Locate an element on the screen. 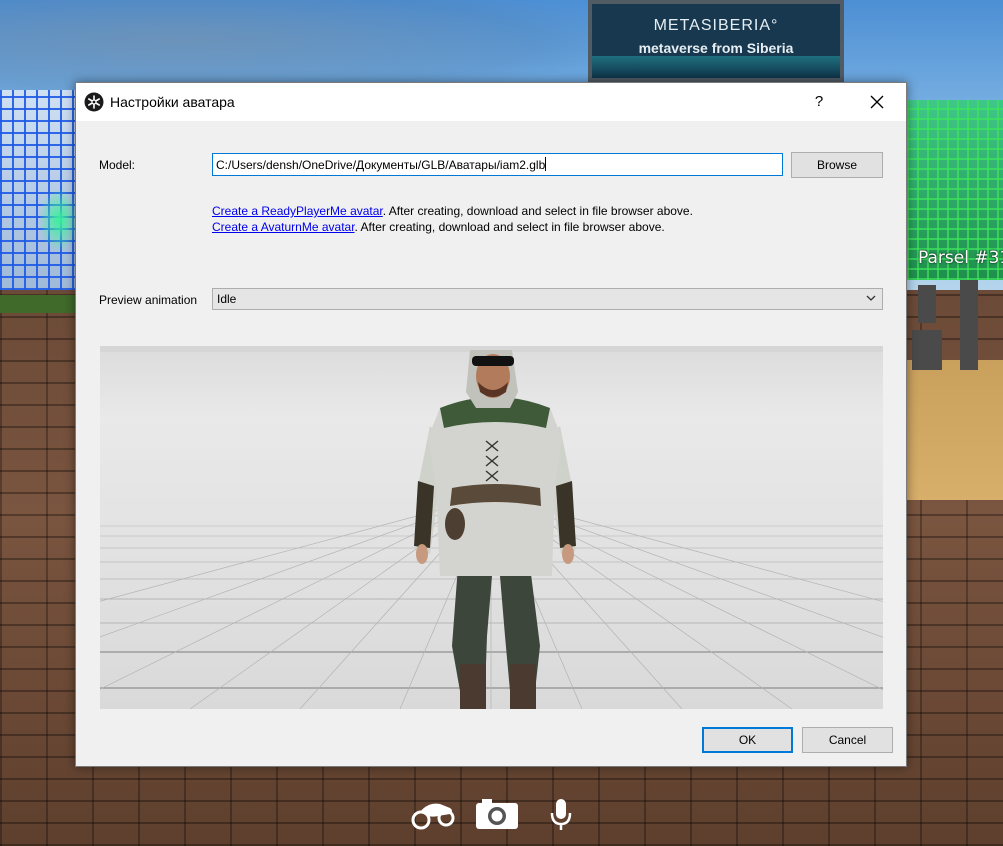  preview-animation-select: Idle is located at coordinates (547, 299).